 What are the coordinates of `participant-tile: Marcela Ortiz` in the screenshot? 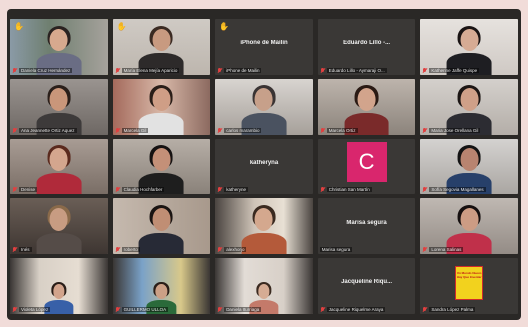 It's located at (366, 106).